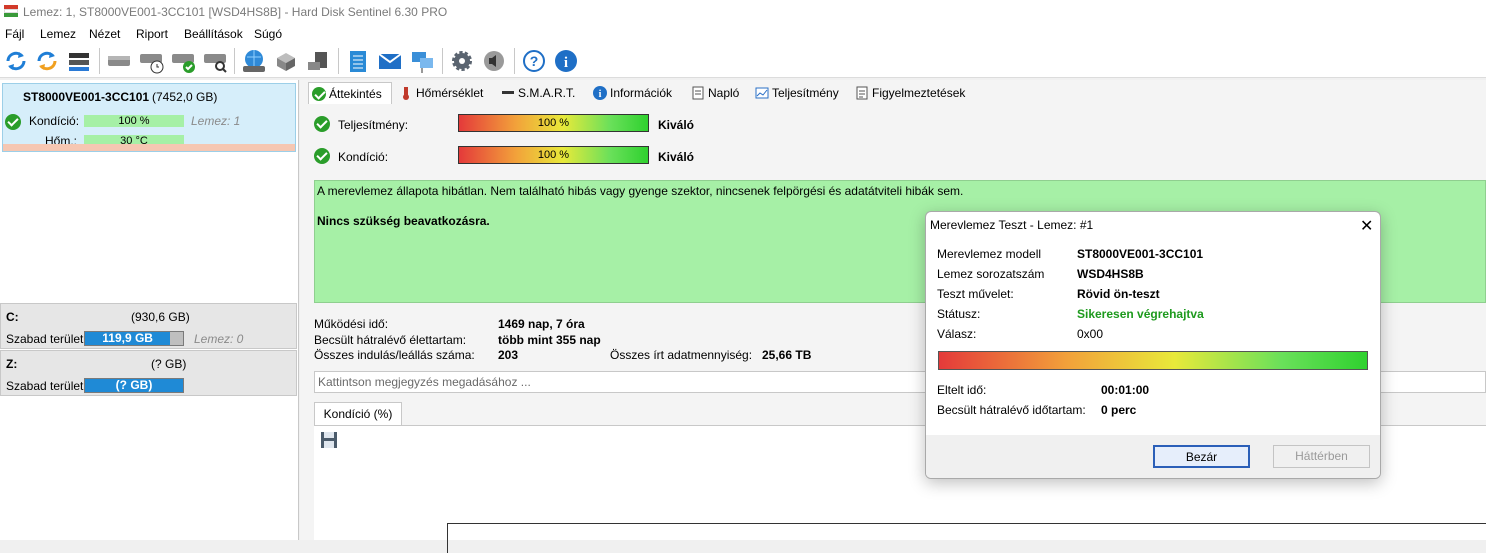 This screenshot has height=553, width=1486. What do you see at coordinates (358, 61) in the screenshot?
I see `notepad-icon` at bounding box center [358, 61].